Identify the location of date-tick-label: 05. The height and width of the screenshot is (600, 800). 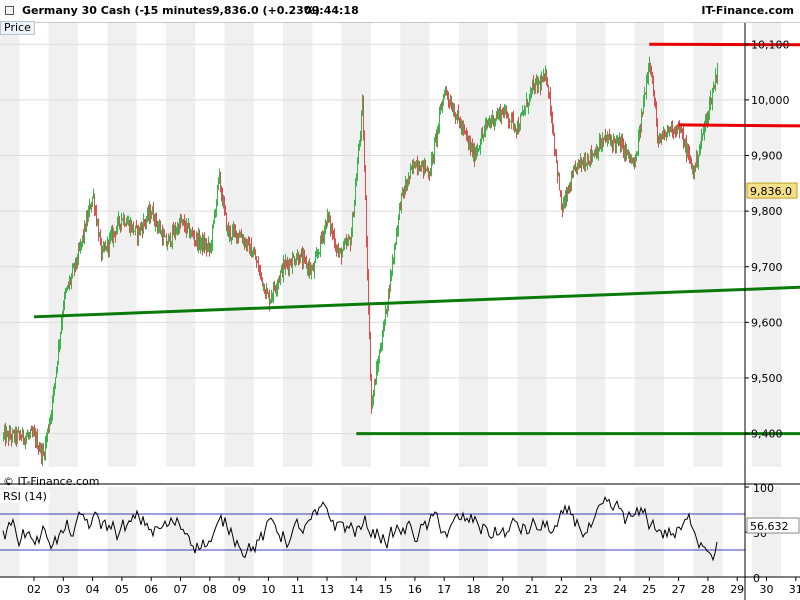
(122, 589).